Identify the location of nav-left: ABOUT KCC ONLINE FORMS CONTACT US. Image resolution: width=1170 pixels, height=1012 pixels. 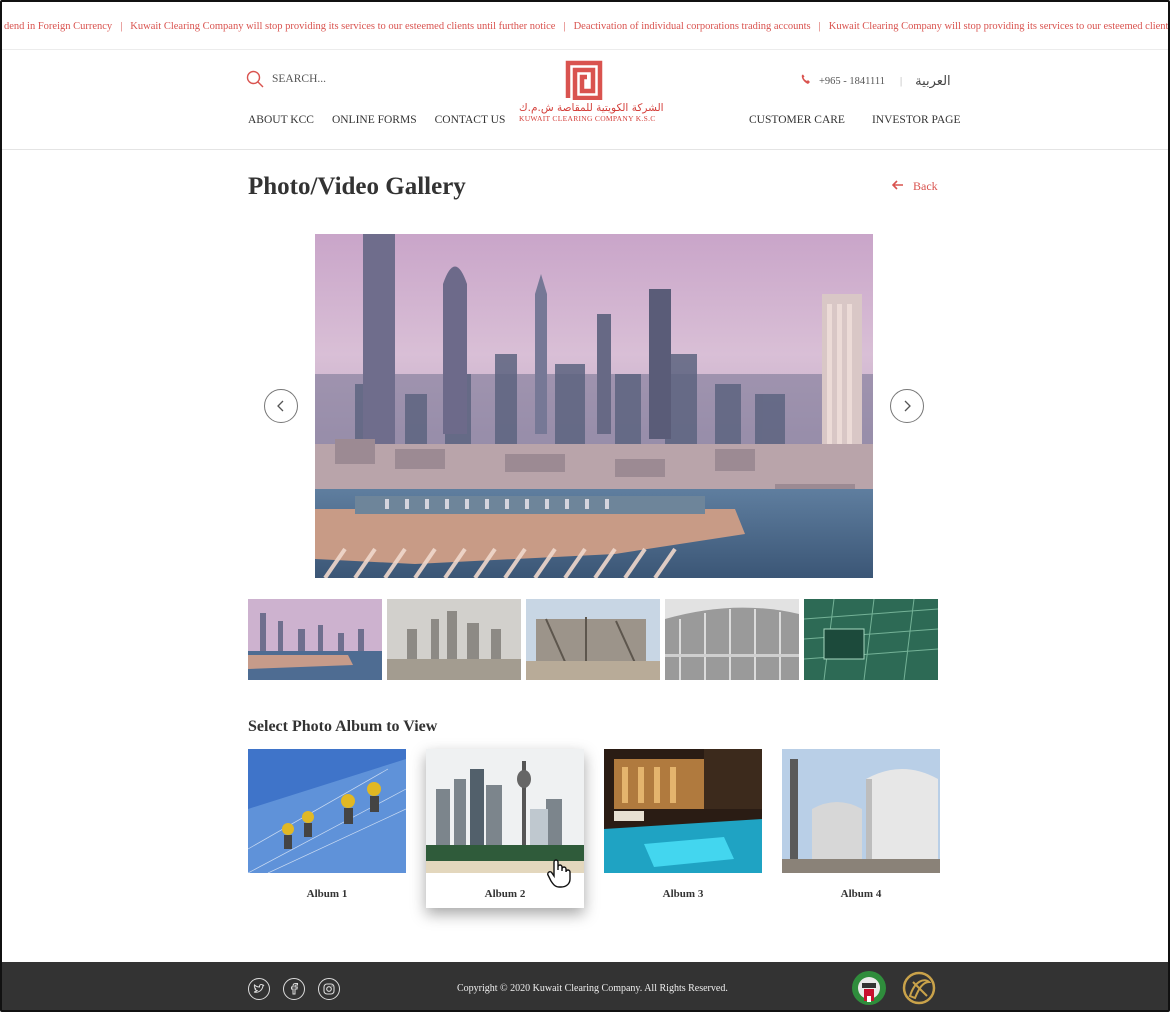
(385, 120).